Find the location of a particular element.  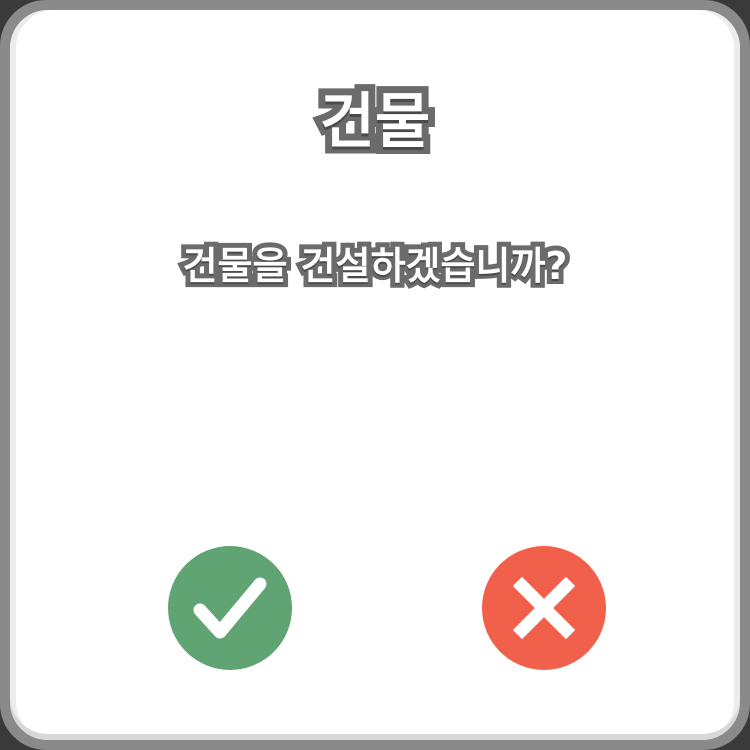

dialog-title: 건물 is located at coordinates (375, 122).